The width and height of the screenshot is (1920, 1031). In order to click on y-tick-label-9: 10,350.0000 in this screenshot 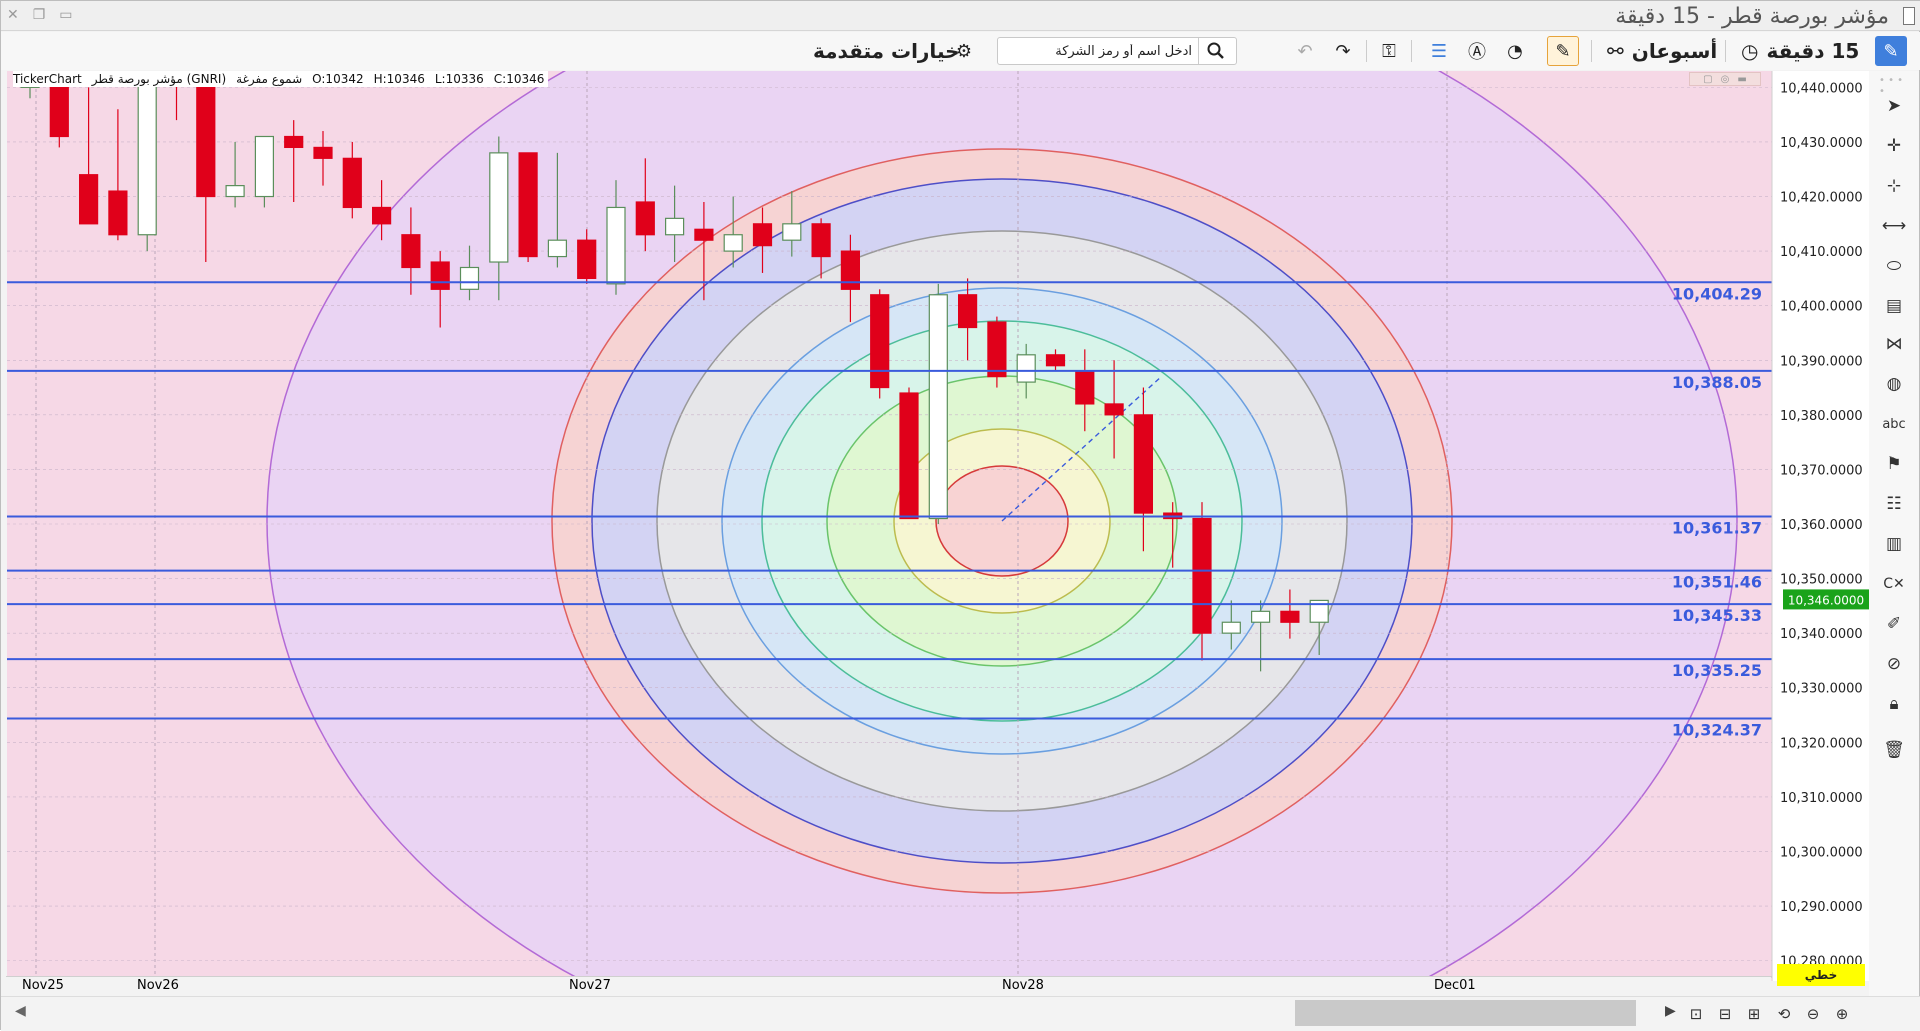, I will do `click(1821, 580)`.